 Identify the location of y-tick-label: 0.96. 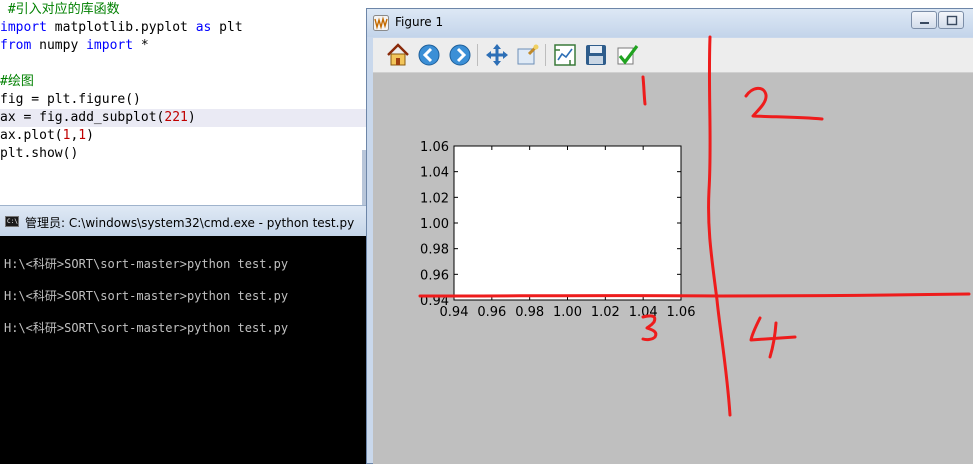
(434, 275).